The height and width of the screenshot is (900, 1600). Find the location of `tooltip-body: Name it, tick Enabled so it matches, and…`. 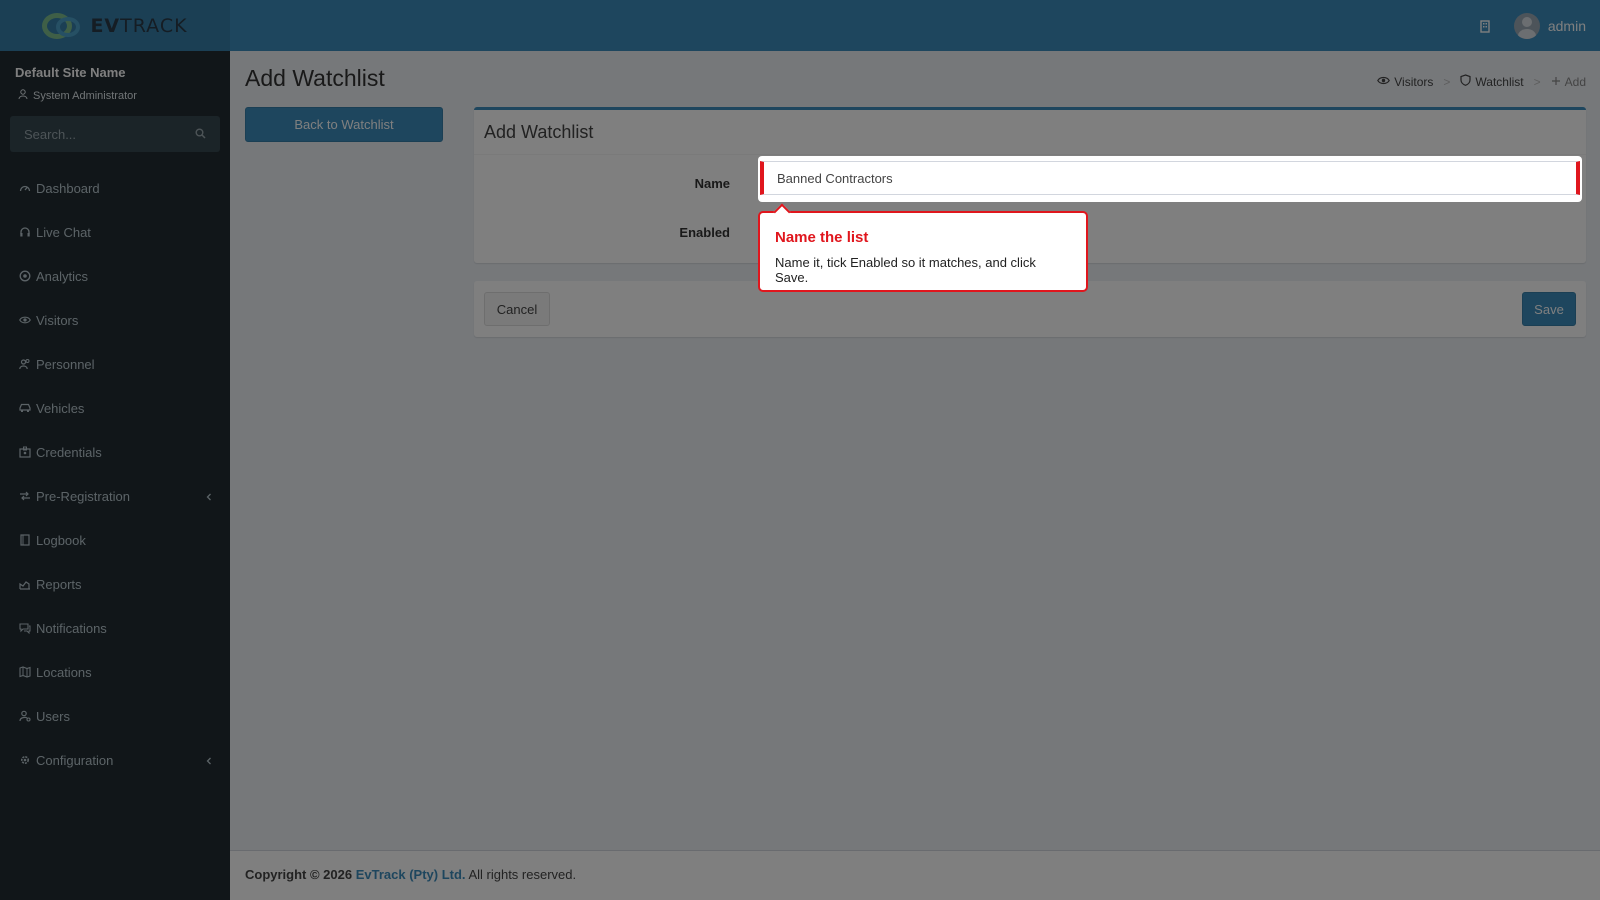

tooltip-body: Name it, tick Enabled so it matches, and… is located at coordinates (905, 270).